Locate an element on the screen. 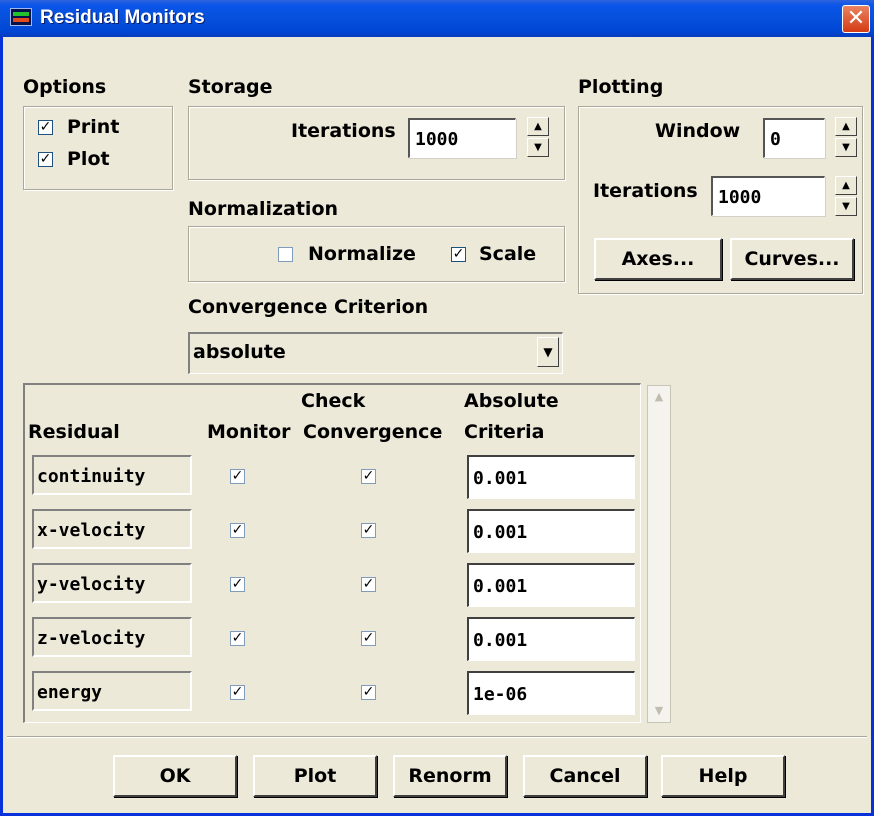 The width and height of the screenshot is (874, 816). plot-label: Plot is located at coordinates (88, 159).